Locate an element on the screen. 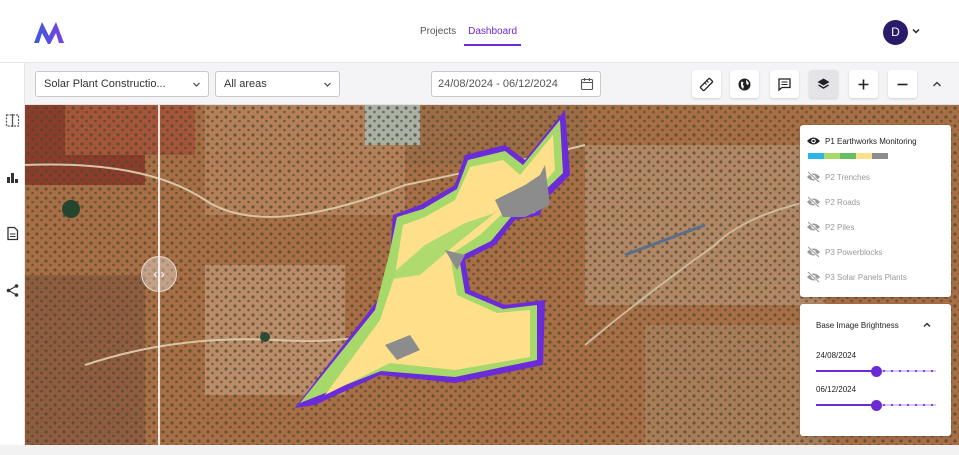  zoom-out-icon is located at coordinates (902, 84).